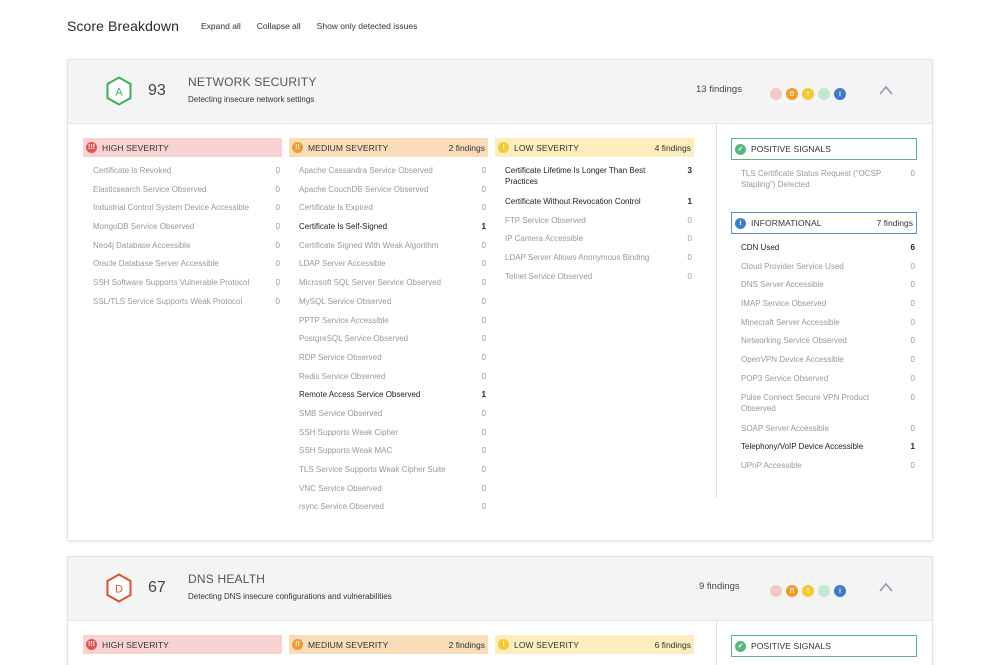 This screenshot has width=1000, height=665. I want to click on list-item: Oracle Database Server Accessible 0, so click(187, 265).